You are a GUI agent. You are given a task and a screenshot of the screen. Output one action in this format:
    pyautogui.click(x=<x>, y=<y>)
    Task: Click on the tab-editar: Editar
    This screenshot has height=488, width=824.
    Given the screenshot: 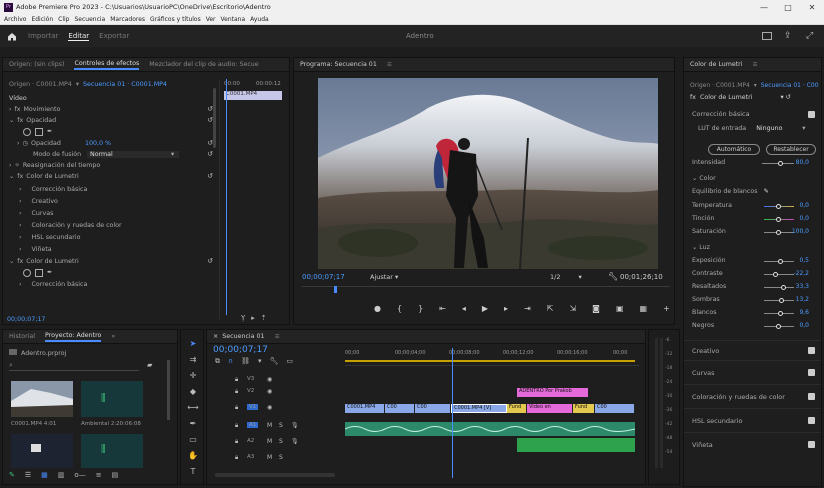 What is the action you would take?
    pyautogui.click(x=79, y=36)
    